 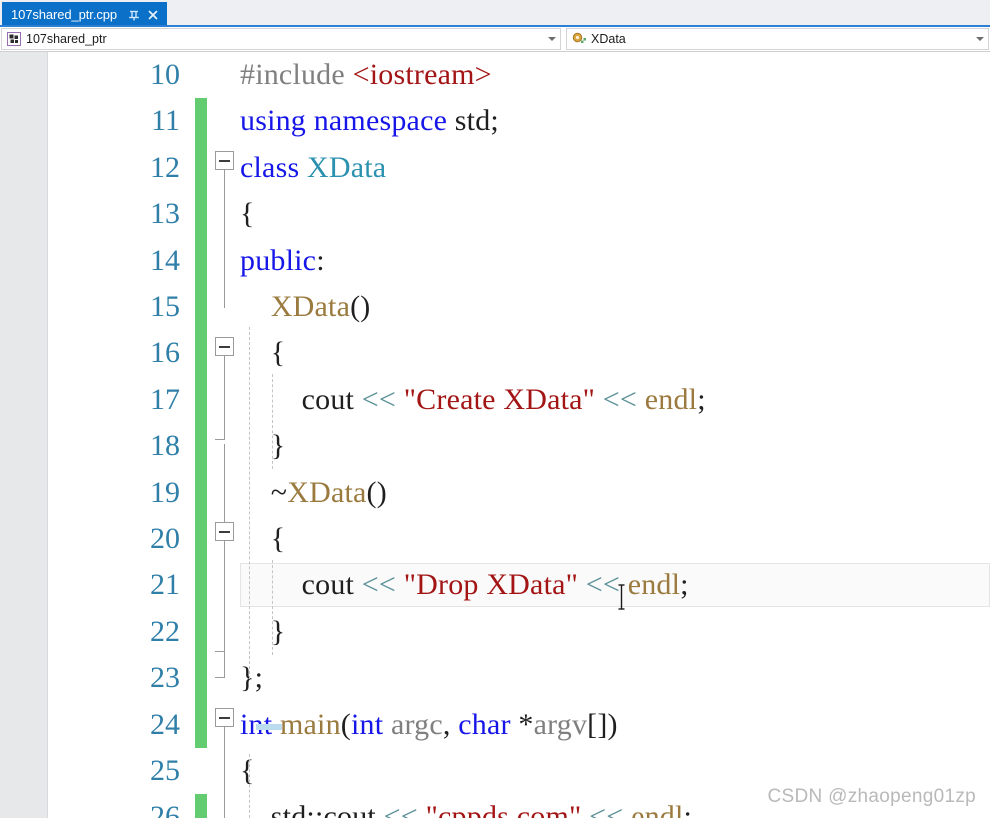 I want to click on code-line: 20 {, so click(x=495, y=539).